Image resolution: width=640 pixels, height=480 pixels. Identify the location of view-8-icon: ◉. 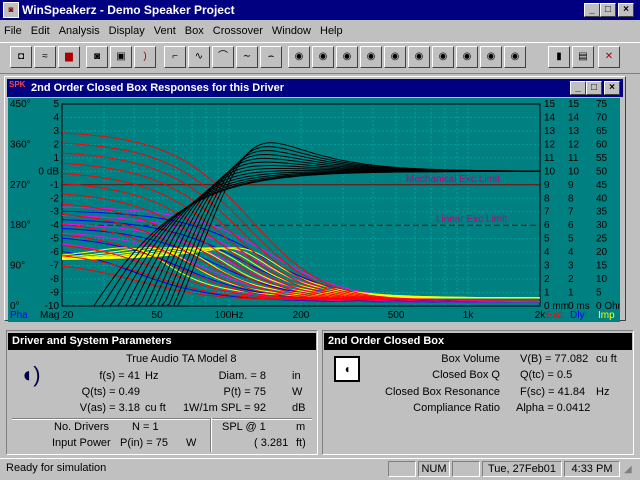
(467, 57).